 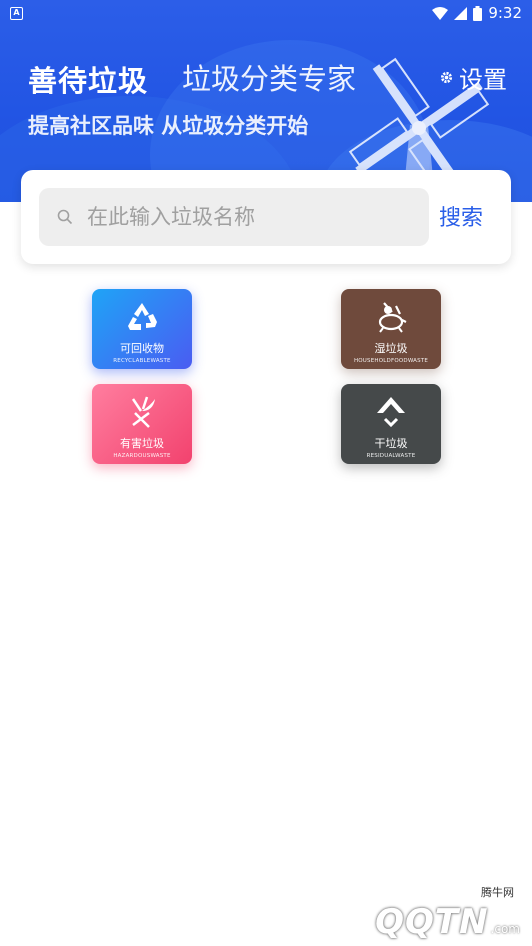 I want to click on signal-icon, so click(x=461, y=13).